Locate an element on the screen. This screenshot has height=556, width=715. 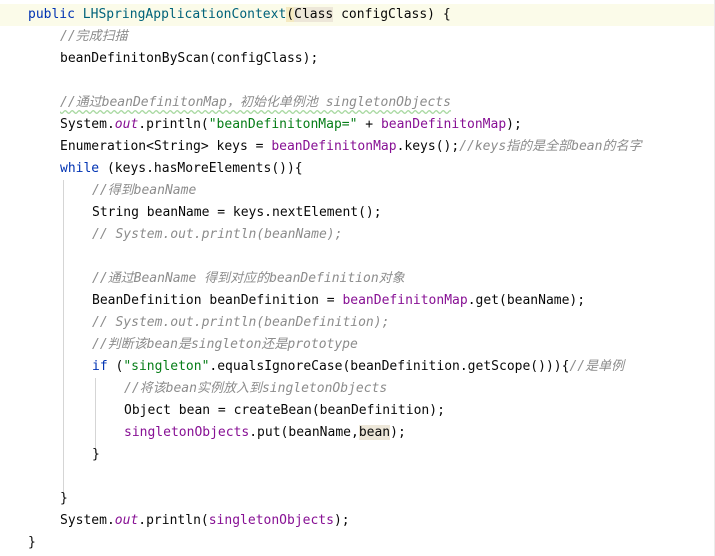
code-line: beanDefinitonByScan(configClass); is located at coordinates (189, 59).